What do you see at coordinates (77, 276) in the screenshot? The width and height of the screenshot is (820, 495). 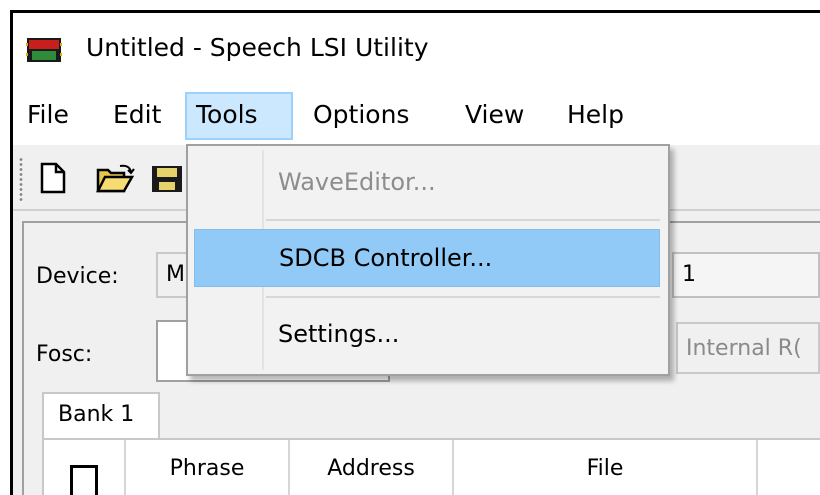 I see `device-label: Device:` at bounding box center [77, 276].